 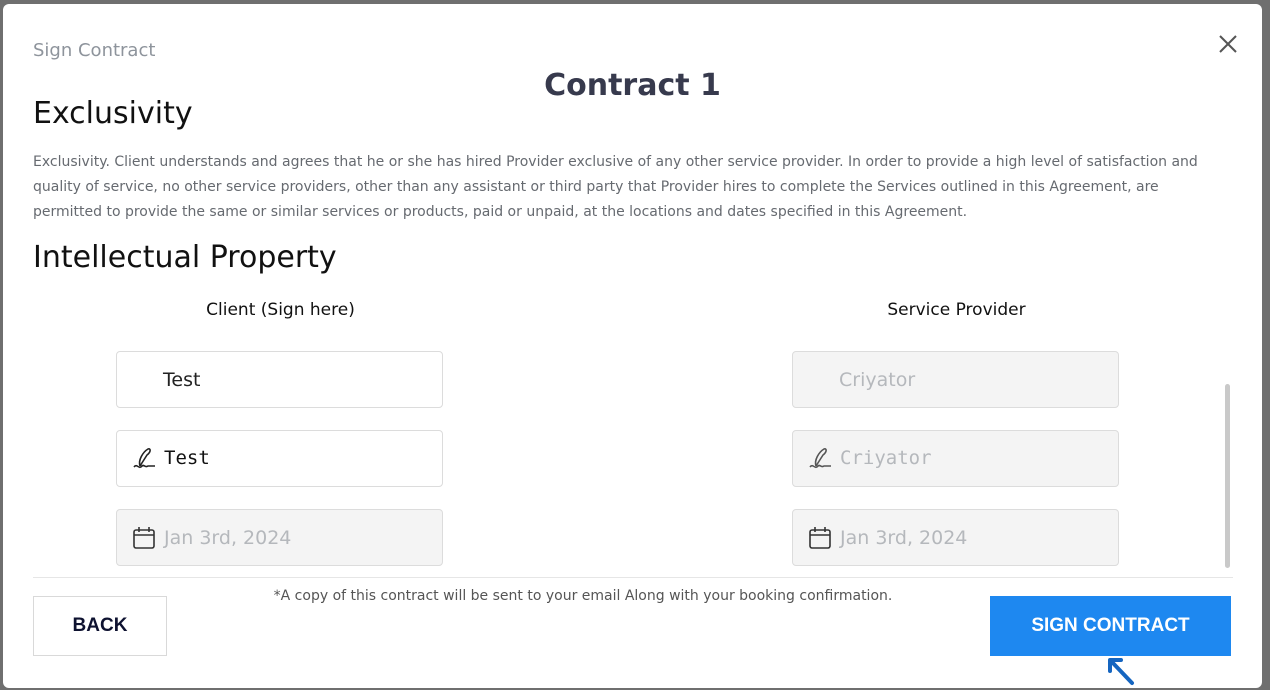 I want to click on scrollbar-thumb, so click(x=1227, y=476).